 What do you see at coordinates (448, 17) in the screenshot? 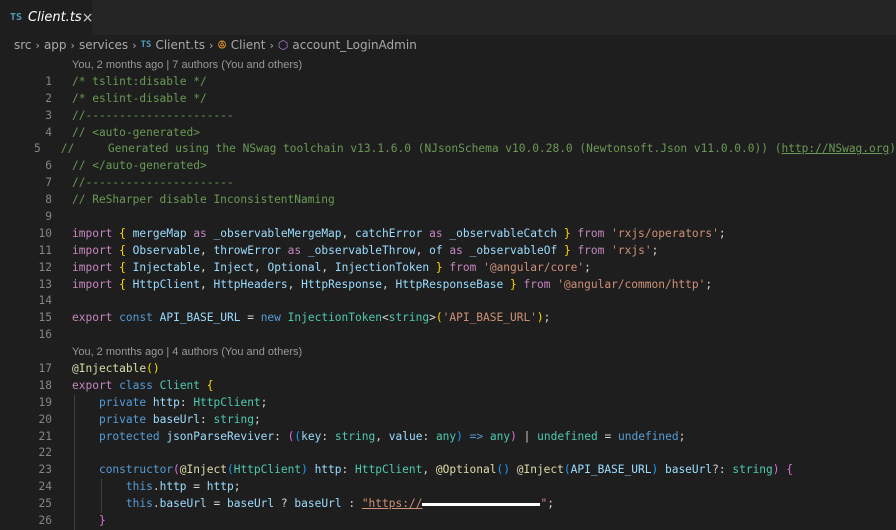
I see `tab-bar: TS Client.ts ×` at bounding box center [448, 17].